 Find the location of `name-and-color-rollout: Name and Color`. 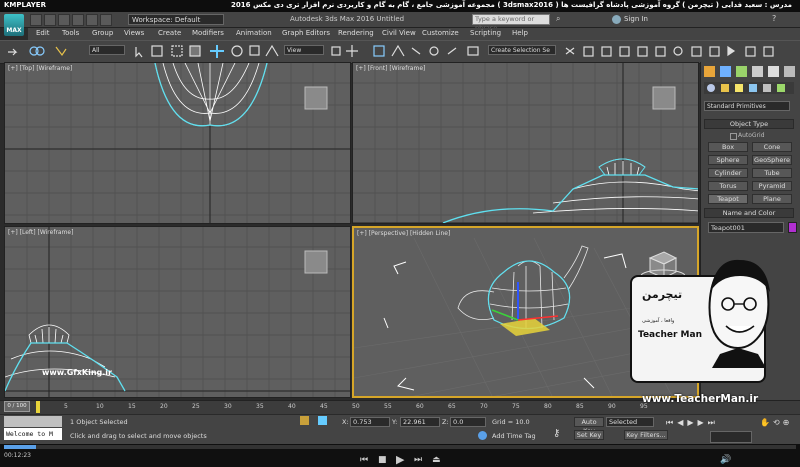

name-and-color-rollout: Name and Color is located at coordinates (749, 213).